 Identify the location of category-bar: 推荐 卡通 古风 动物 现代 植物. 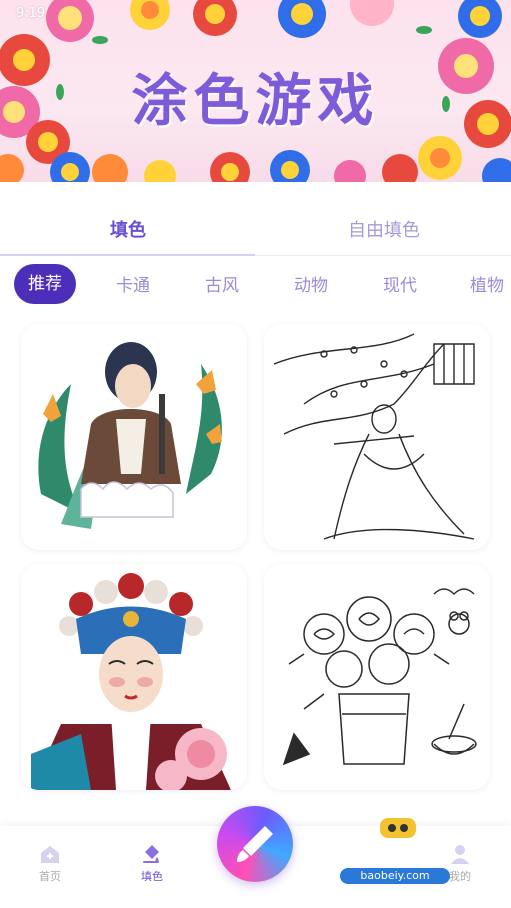
(255, 284).